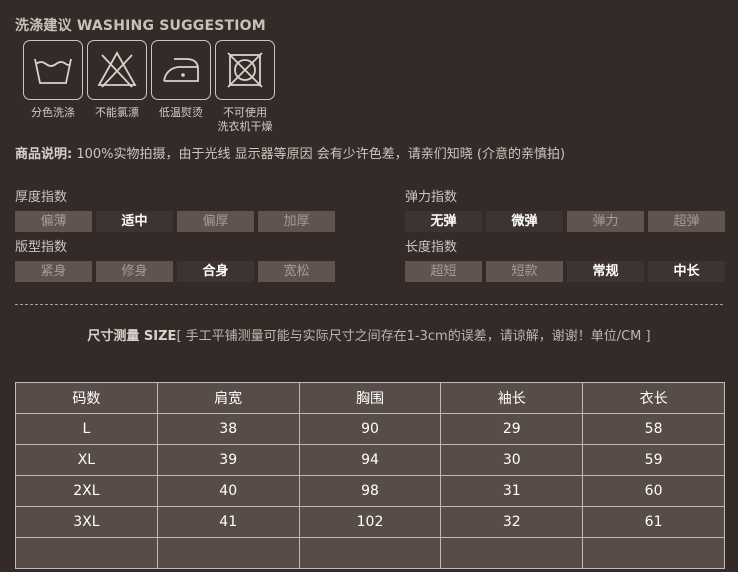 Image resolution: width=738 pixels, height=572 pixels. What do you see at coordinates (245, 70) in the screenshot?
I see `no-tumble-dry-icon` at bounding box center [245, 70].